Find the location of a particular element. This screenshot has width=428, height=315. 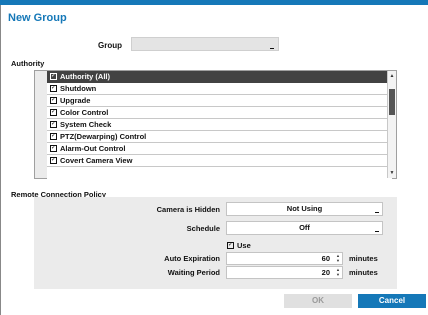

camera-hidden-label: Camera is Hidden is located at coordinates (188, 209).